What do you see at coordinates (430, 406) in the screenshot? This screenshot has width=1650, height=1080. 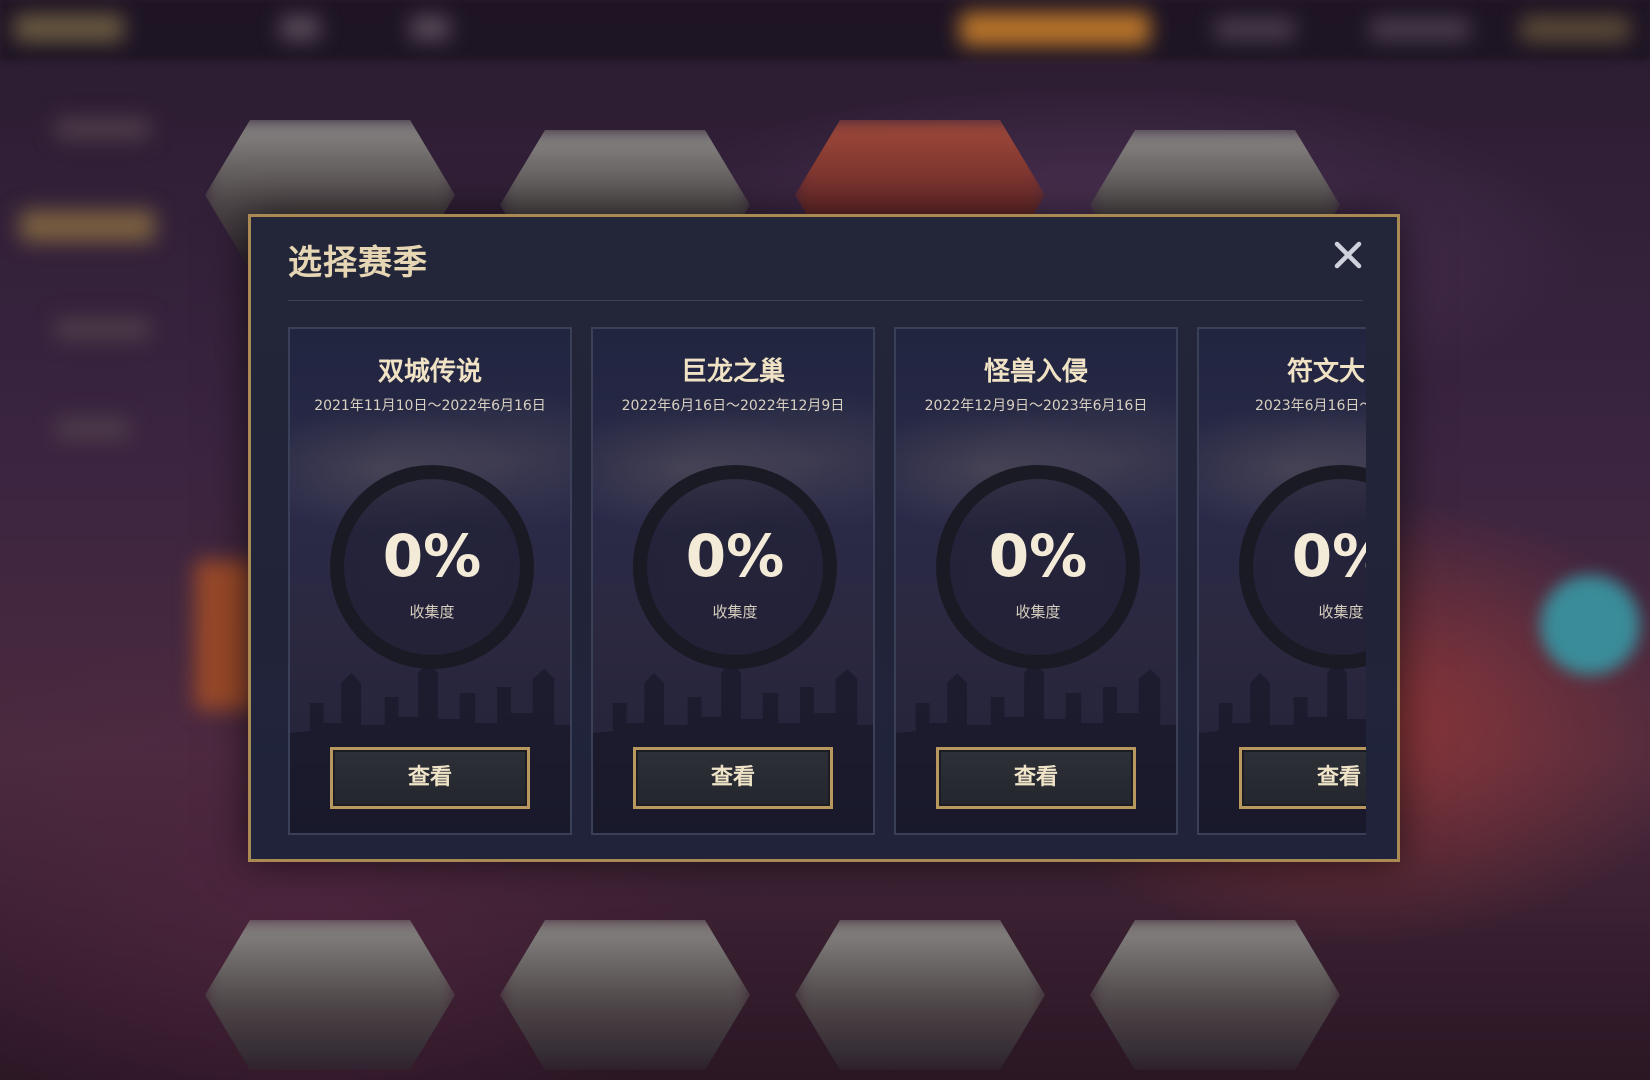 I see `season-dates: 2021年11月10日～2022年6月16日` at bounding box center [430, 406].